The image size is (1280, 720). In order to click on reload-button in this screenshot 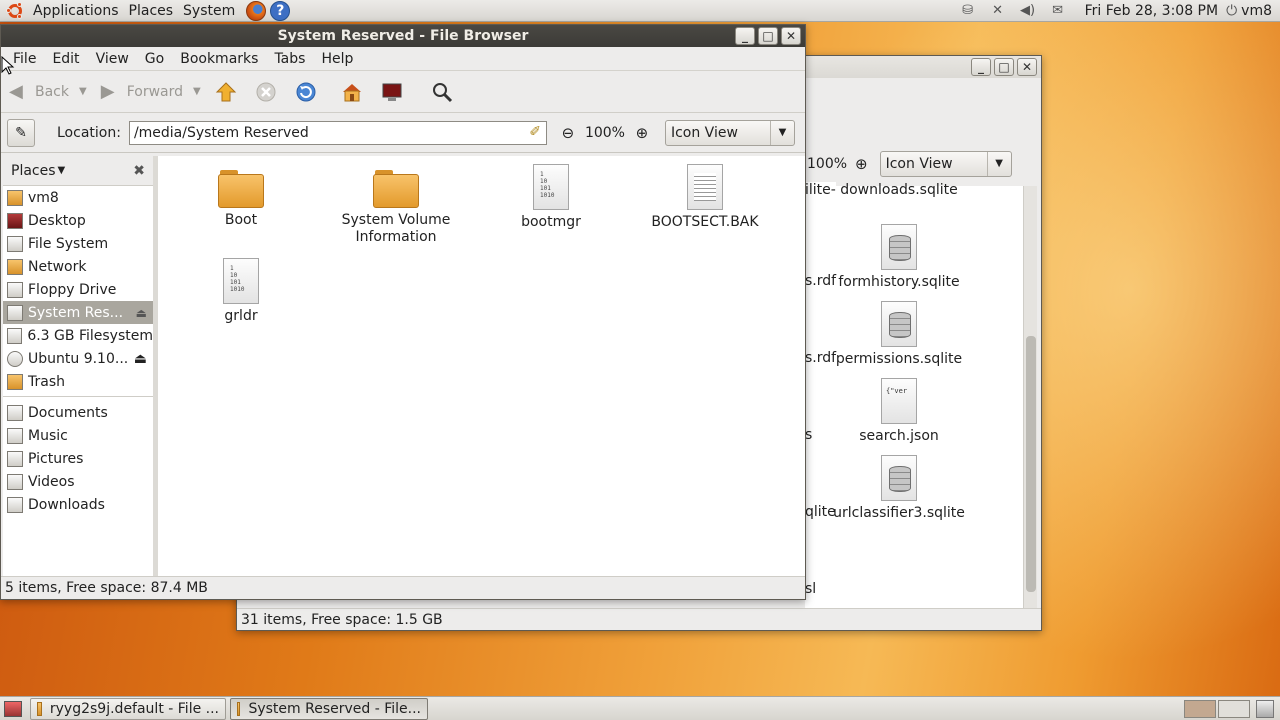, I will do `click(308, 92)`.